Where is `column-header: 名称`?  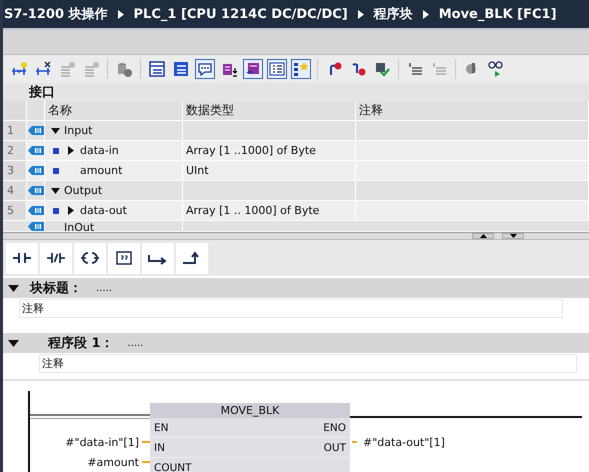
column-header: 名称 is located at coordinates (114, 110).